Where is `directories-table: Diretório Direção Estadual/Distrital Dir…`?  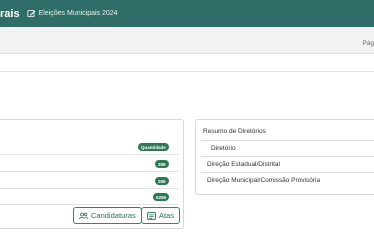
directories-table: Diretório Direção Estadual/Distrital Dir… is located at coordinates (287, 164).